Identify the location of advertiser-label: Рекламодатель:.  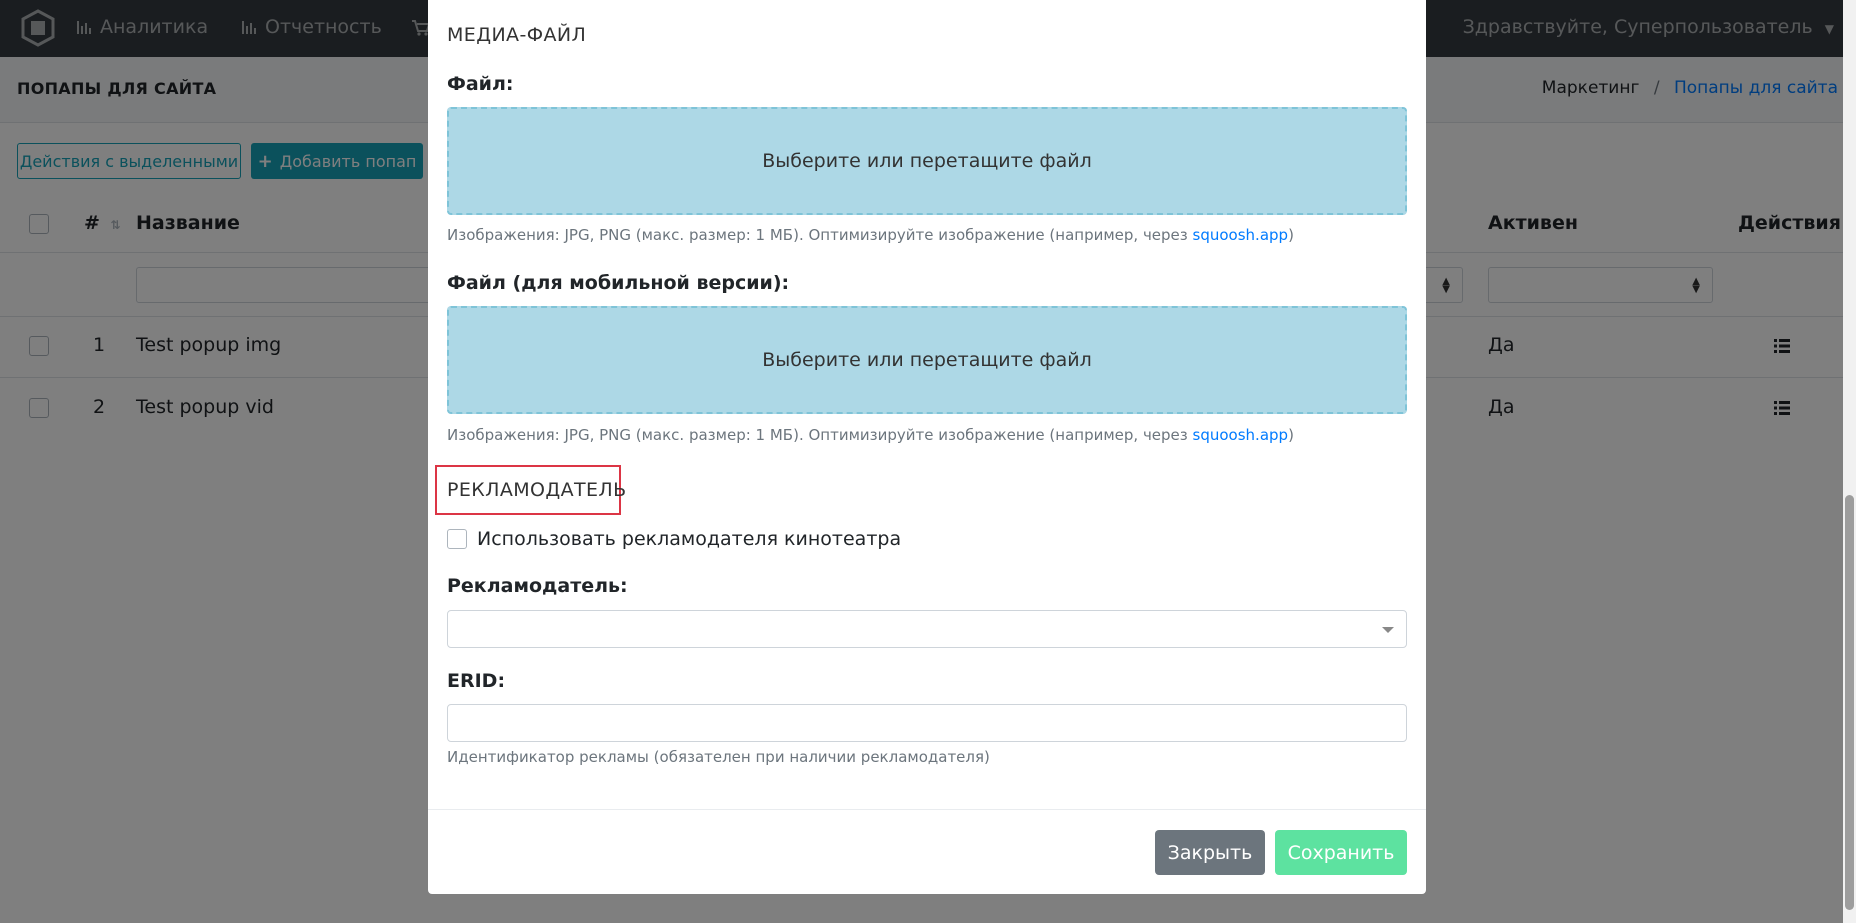
(537, 586).